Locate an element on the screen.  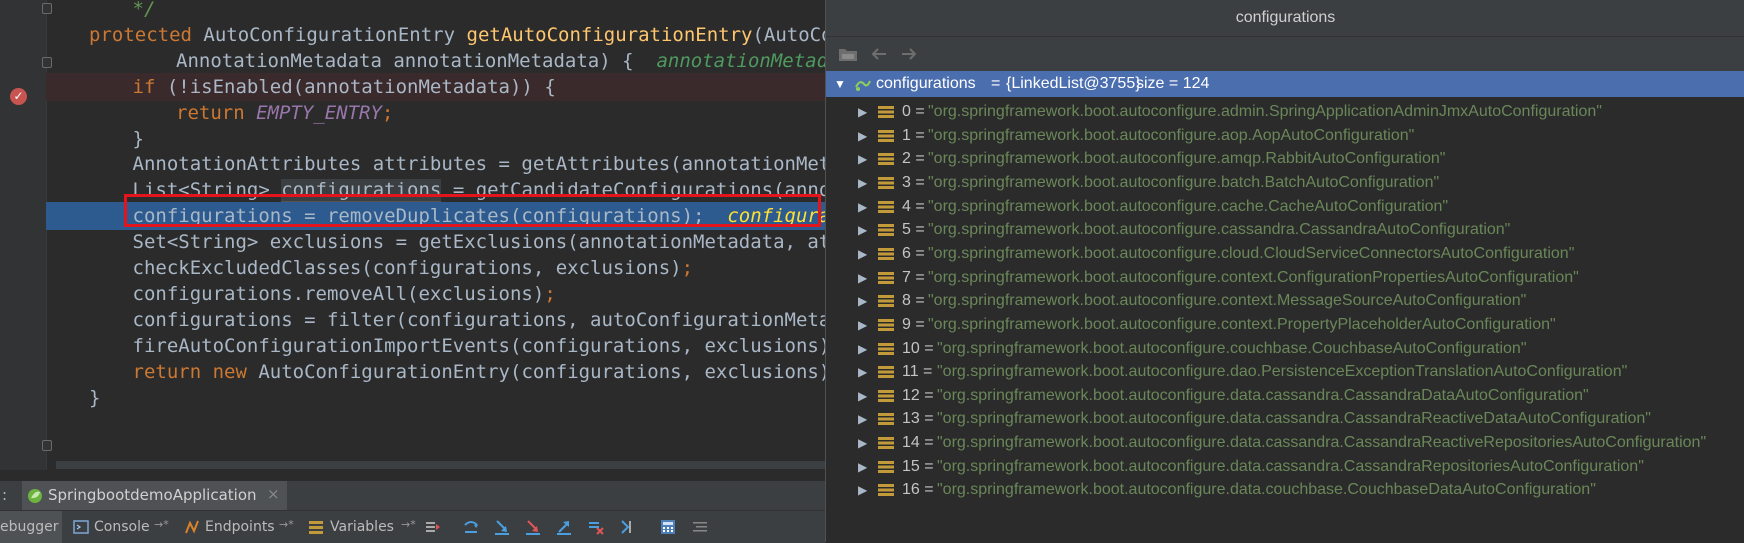
horizontal-scrollbar is located at coordinates (440, 465).